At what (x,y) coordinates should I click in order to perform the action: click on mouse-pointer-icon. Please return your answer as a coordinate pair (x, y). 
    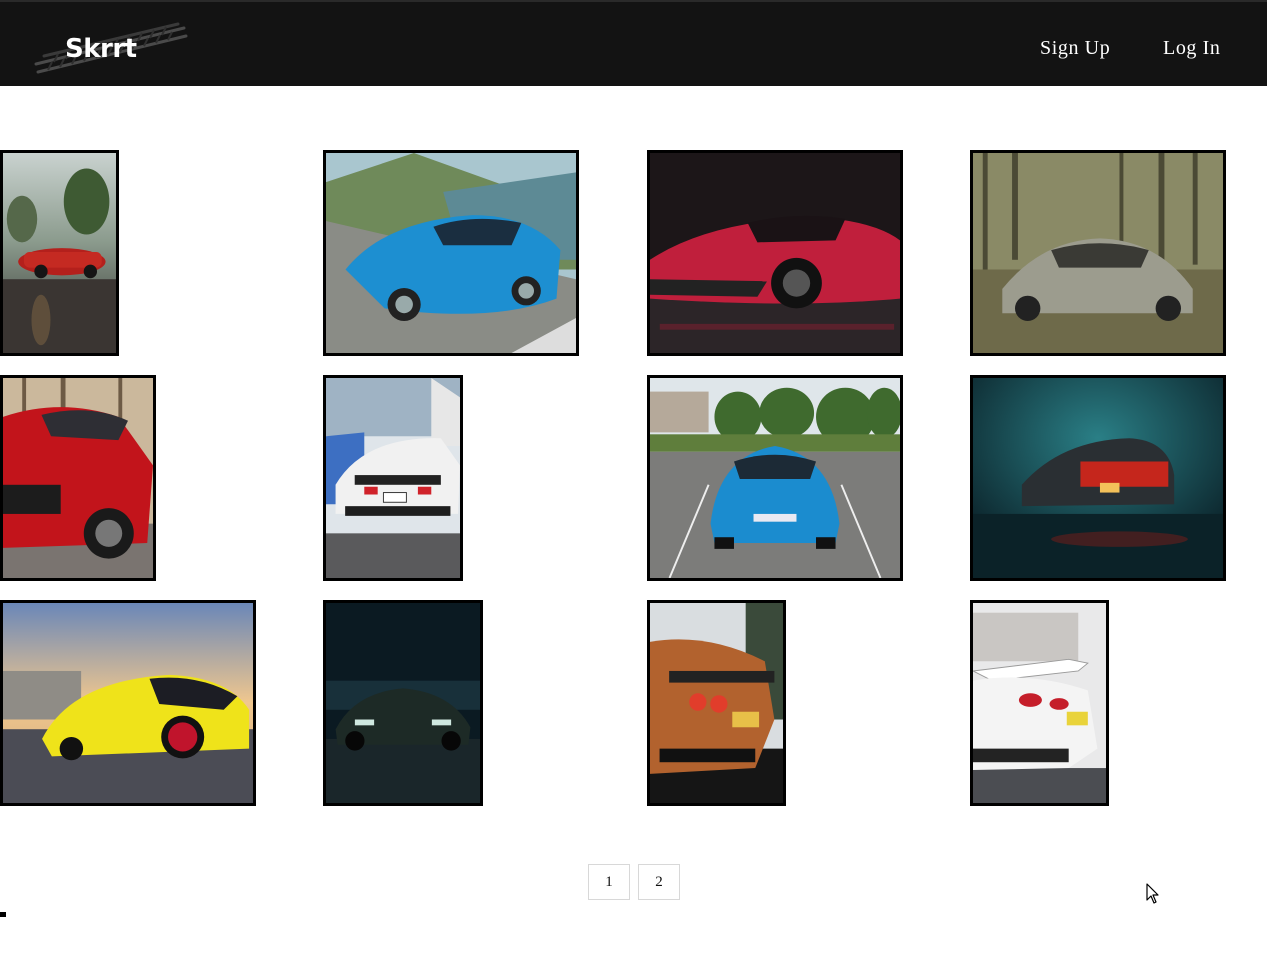
    Looking at the image, I should click on (1152, 893).